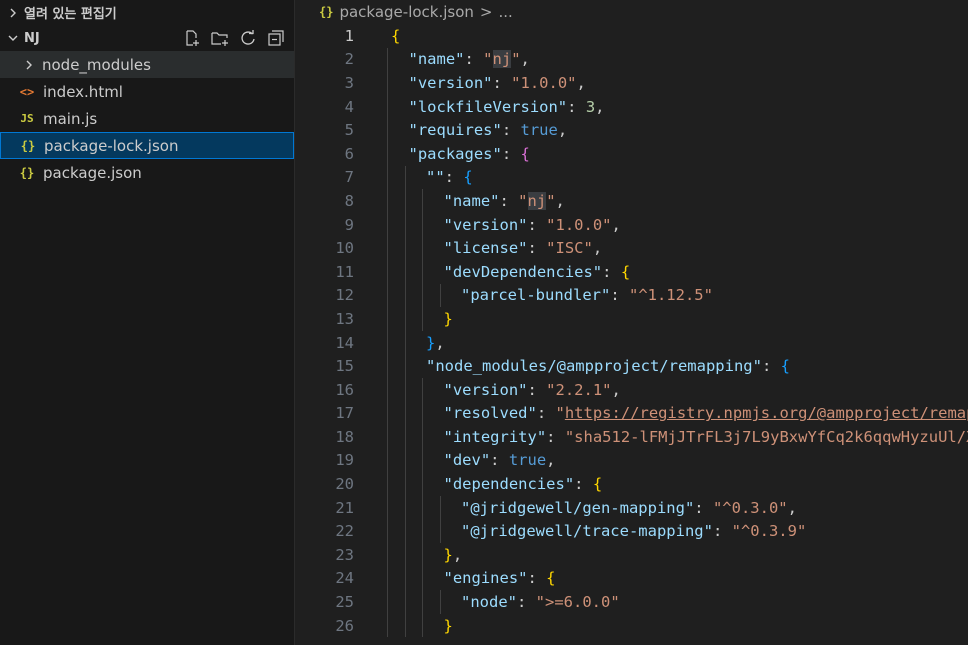  What do you see at coordinates (536, 295) in the screenshot?
I see `code-token: "parcel-bundler"` at bounding box center [536, 295].